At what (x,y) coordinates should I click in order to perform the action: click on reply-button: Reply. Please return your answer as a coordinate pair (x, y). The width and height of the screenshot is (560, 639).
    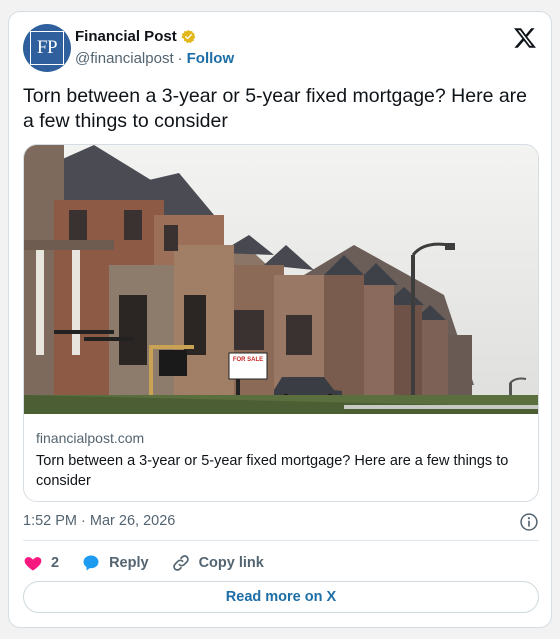
    Looking at the image, I should click on (115, 563).